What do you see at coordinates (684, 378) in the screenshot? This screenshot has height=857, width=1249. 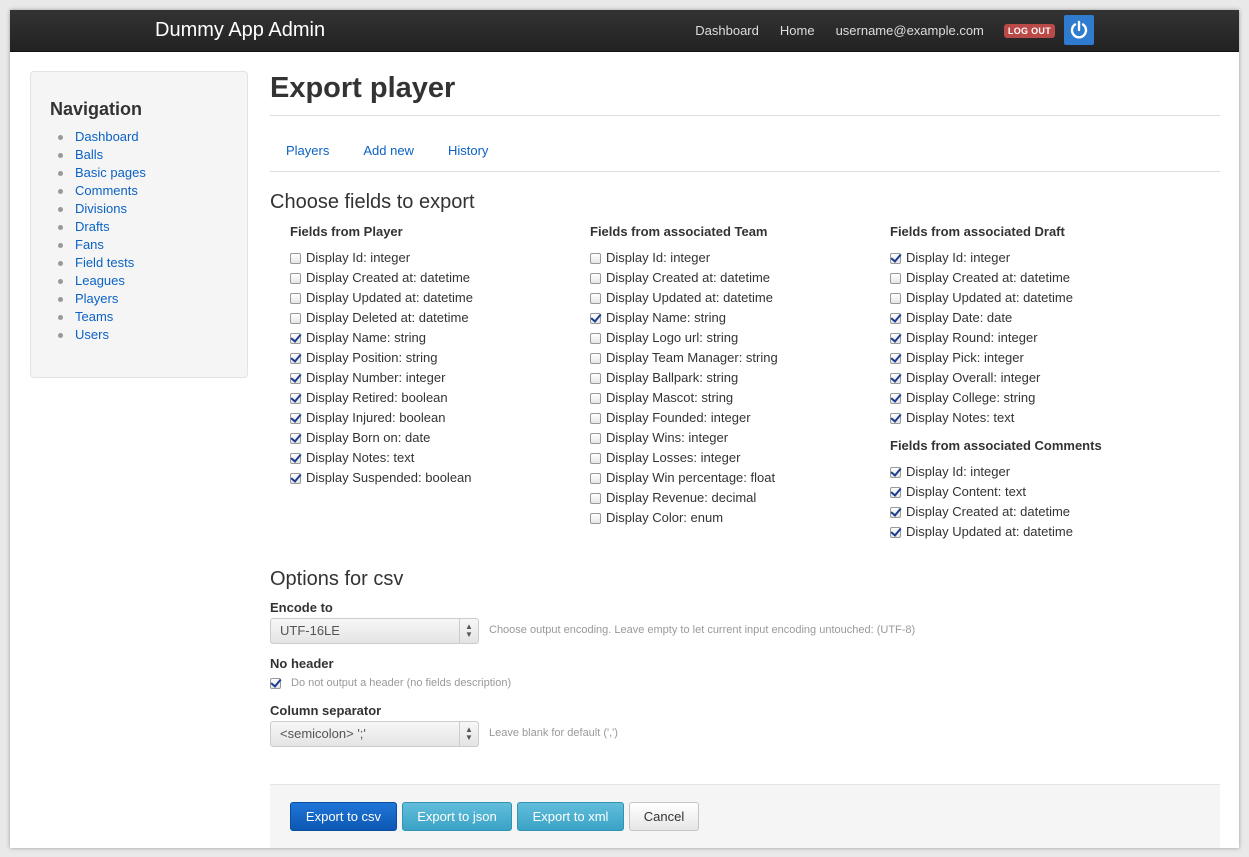 I see `field-option: Display Ballpark: string` at bounding box center [684, 378].